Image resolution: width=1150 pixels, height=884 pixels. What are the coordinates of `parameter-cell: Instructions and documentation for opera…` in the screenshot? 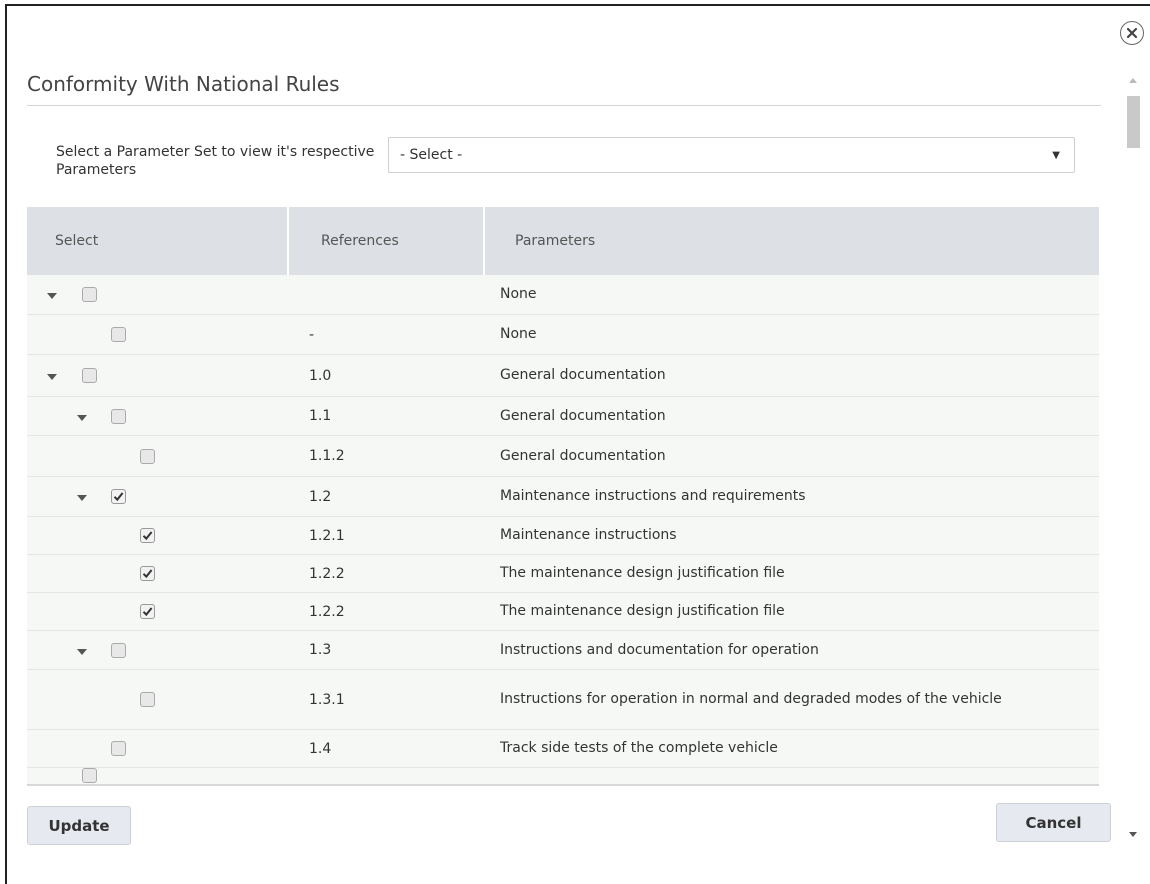 It's located at (659, 649).